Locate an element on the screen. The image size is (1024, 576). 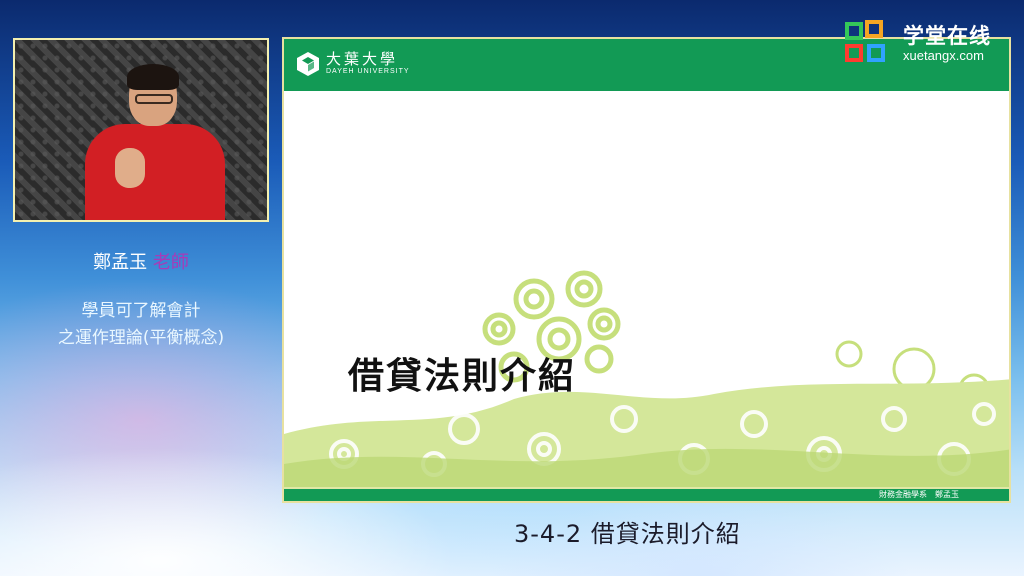
slide-footer-bar: 財務金融學系 鄭孟玉 is located at coordinates (646, 494).